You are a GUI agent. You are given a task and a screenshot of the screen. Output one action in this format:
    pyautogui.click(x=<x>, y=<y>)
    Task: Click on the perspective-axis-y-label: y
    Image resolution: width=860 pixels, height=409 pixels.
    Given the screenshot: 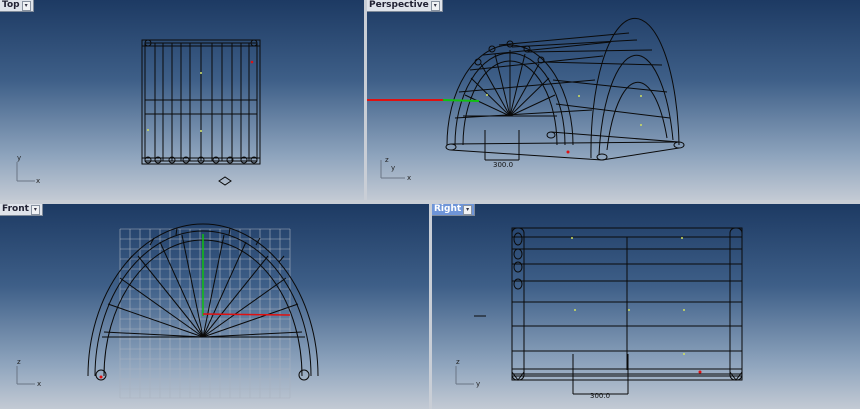 What is the action you would take?
    pyautogui.click(x=393, y=168)
    